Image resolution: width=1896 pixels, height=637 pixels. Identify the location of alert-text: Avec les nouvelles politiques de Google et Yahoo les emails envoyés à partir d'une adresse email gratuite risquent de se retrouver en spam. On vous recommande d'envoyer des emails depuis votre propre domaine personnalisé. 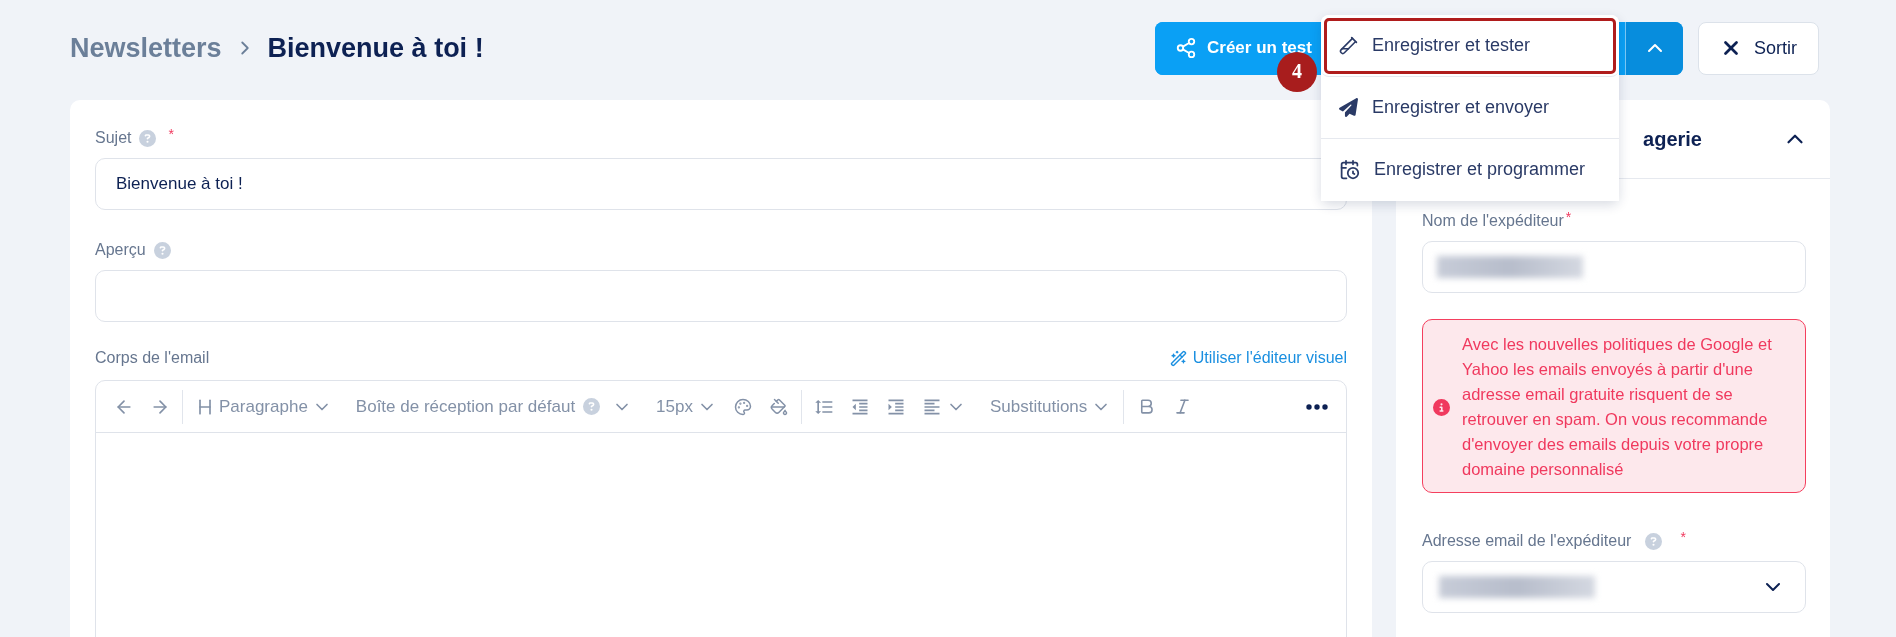
(1617, 407).